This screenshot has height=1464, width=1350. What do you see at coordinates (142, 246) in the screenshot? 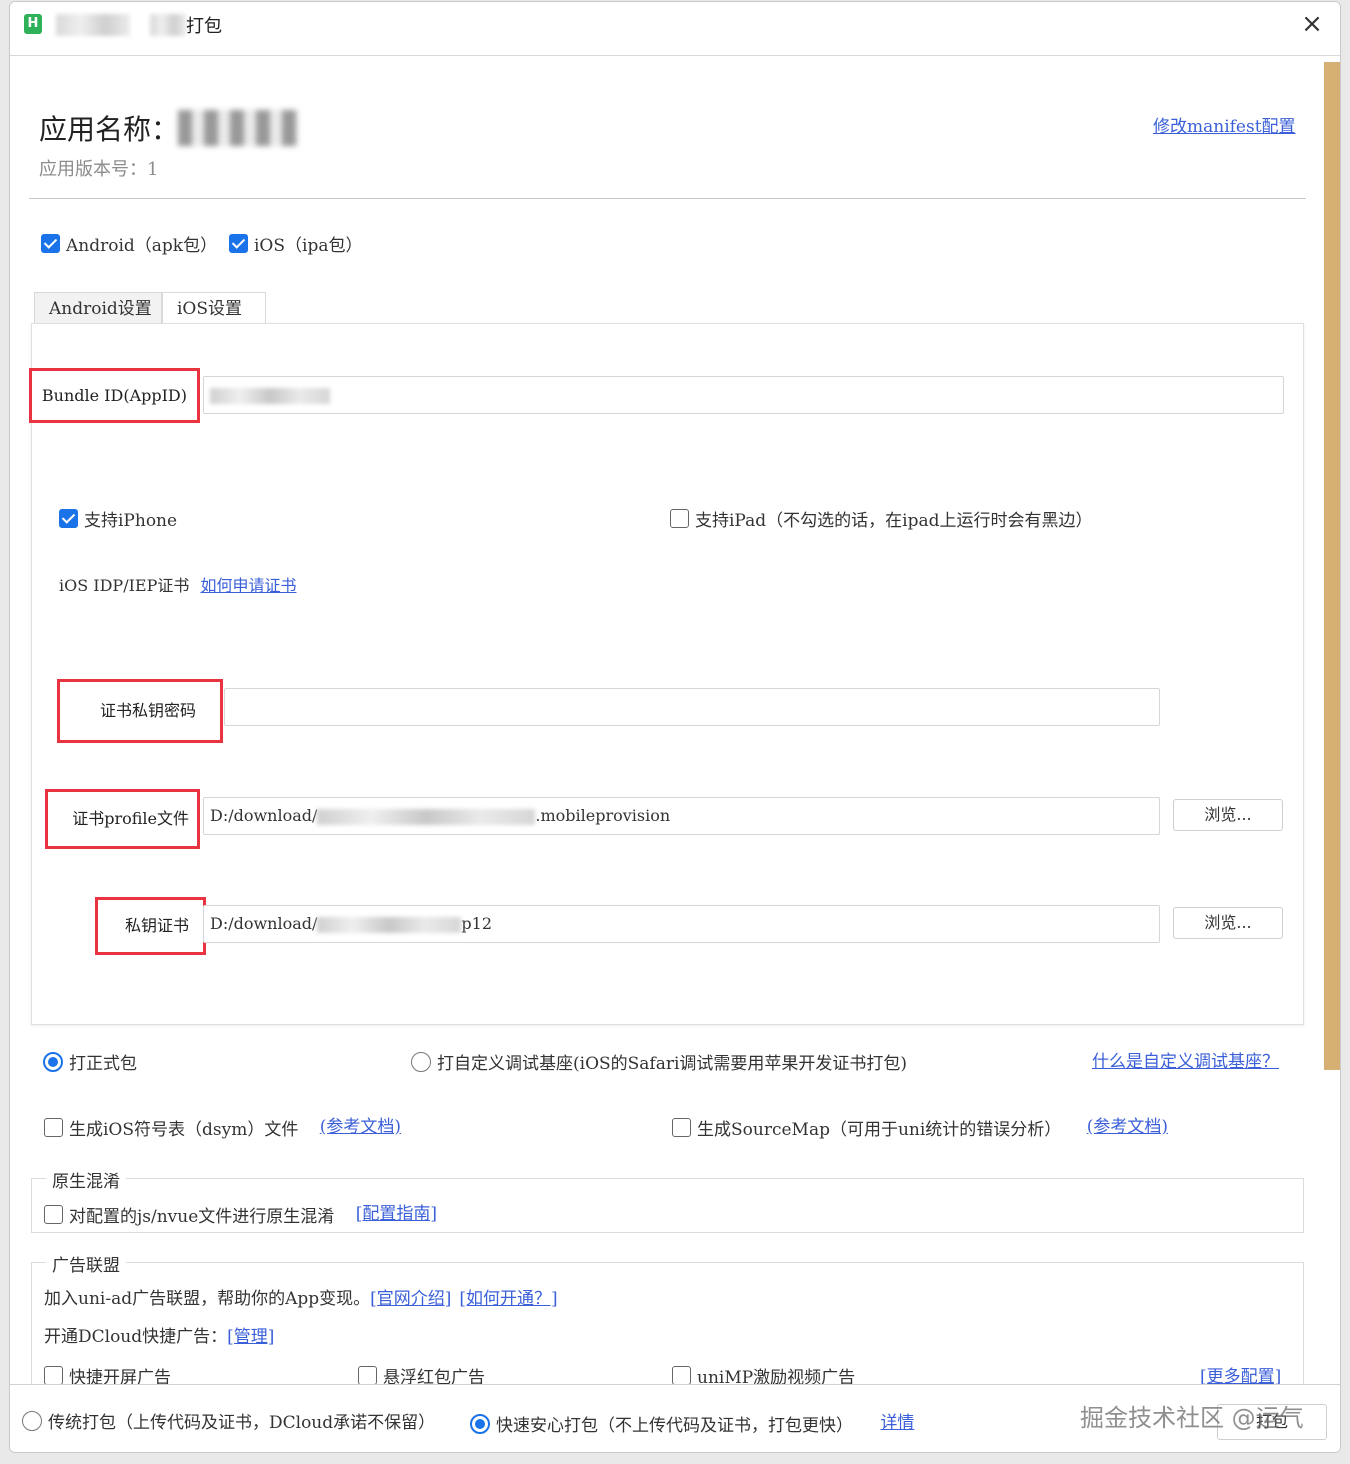
I see `android-label: Android（apk包）` at bounding box center [142, 246].